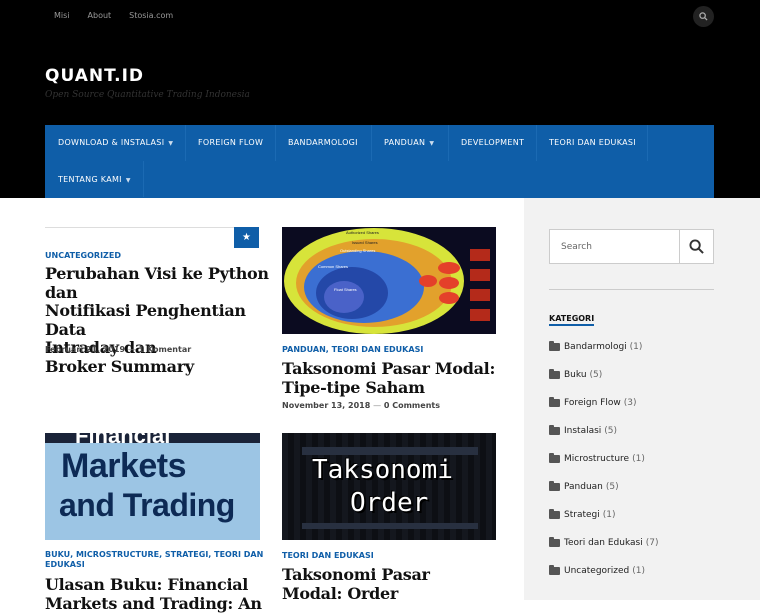  Describe the element at coordinates (603, 375) in the screenshot. I see `category-item: Buku (5)` at that location.